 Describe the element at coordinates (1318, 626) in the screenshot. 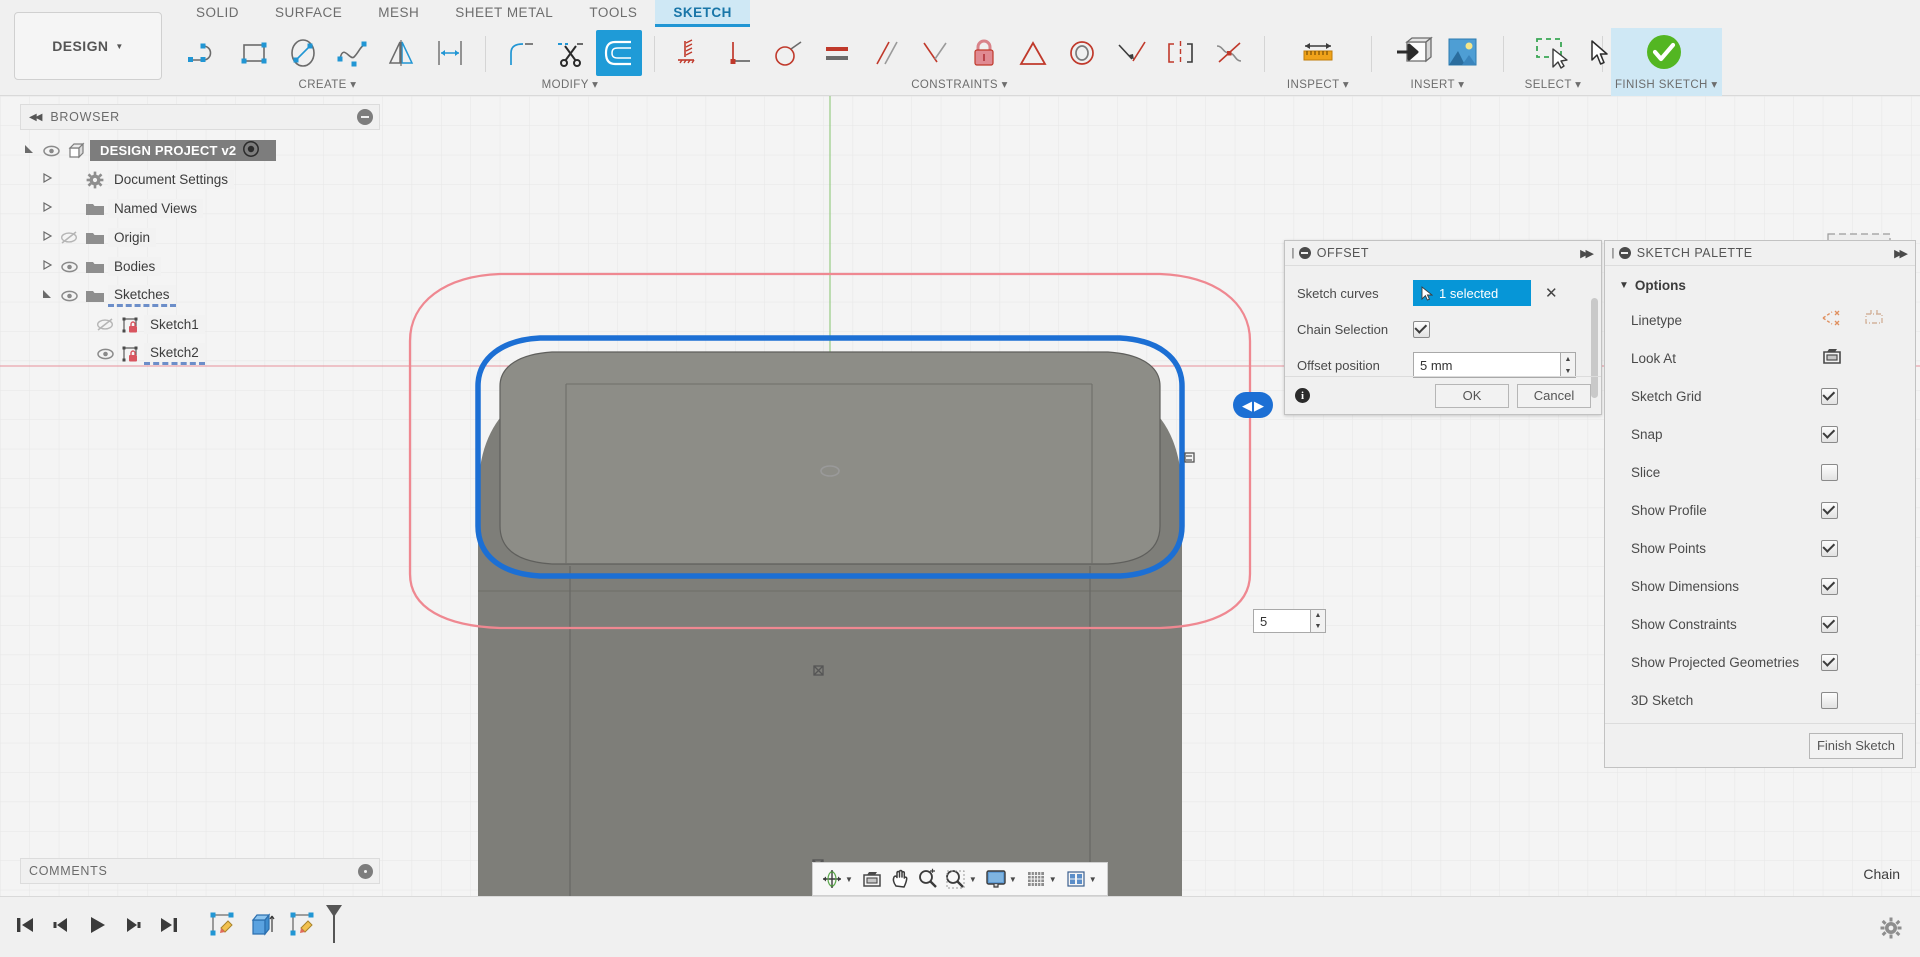

I see `stepper-down: ▼` at that location.